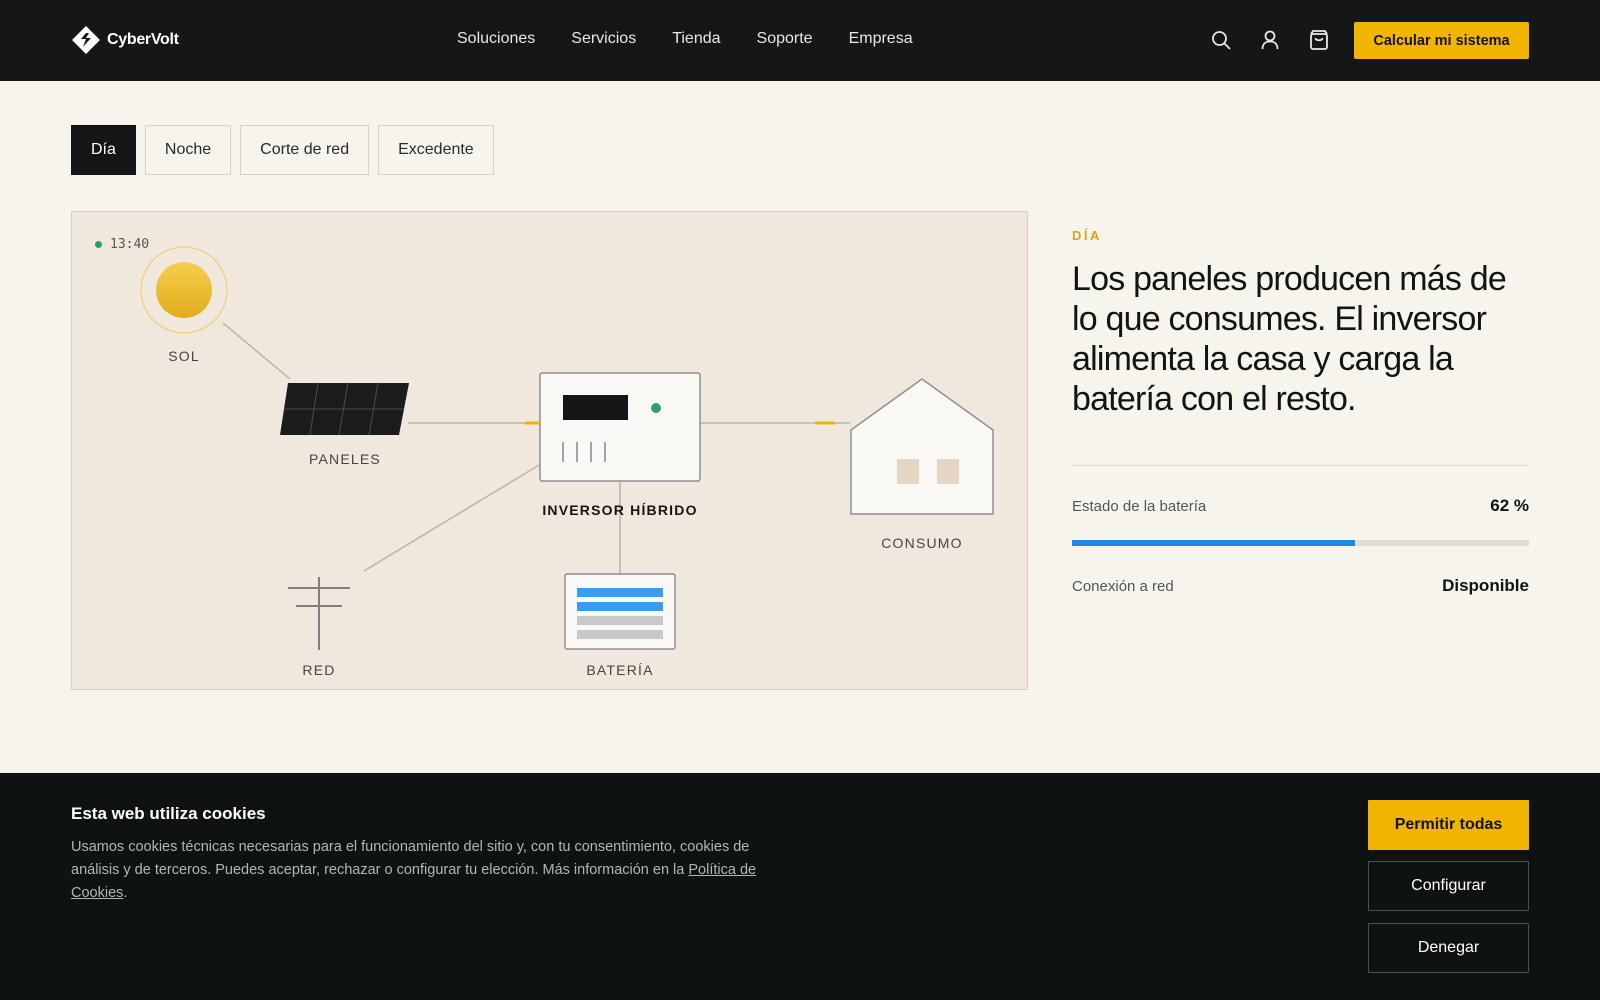  What do you see at coordinates (143, 39) in the screenshot?
I see `brand-name: CyberVolt` at bounding box center [143, 39].